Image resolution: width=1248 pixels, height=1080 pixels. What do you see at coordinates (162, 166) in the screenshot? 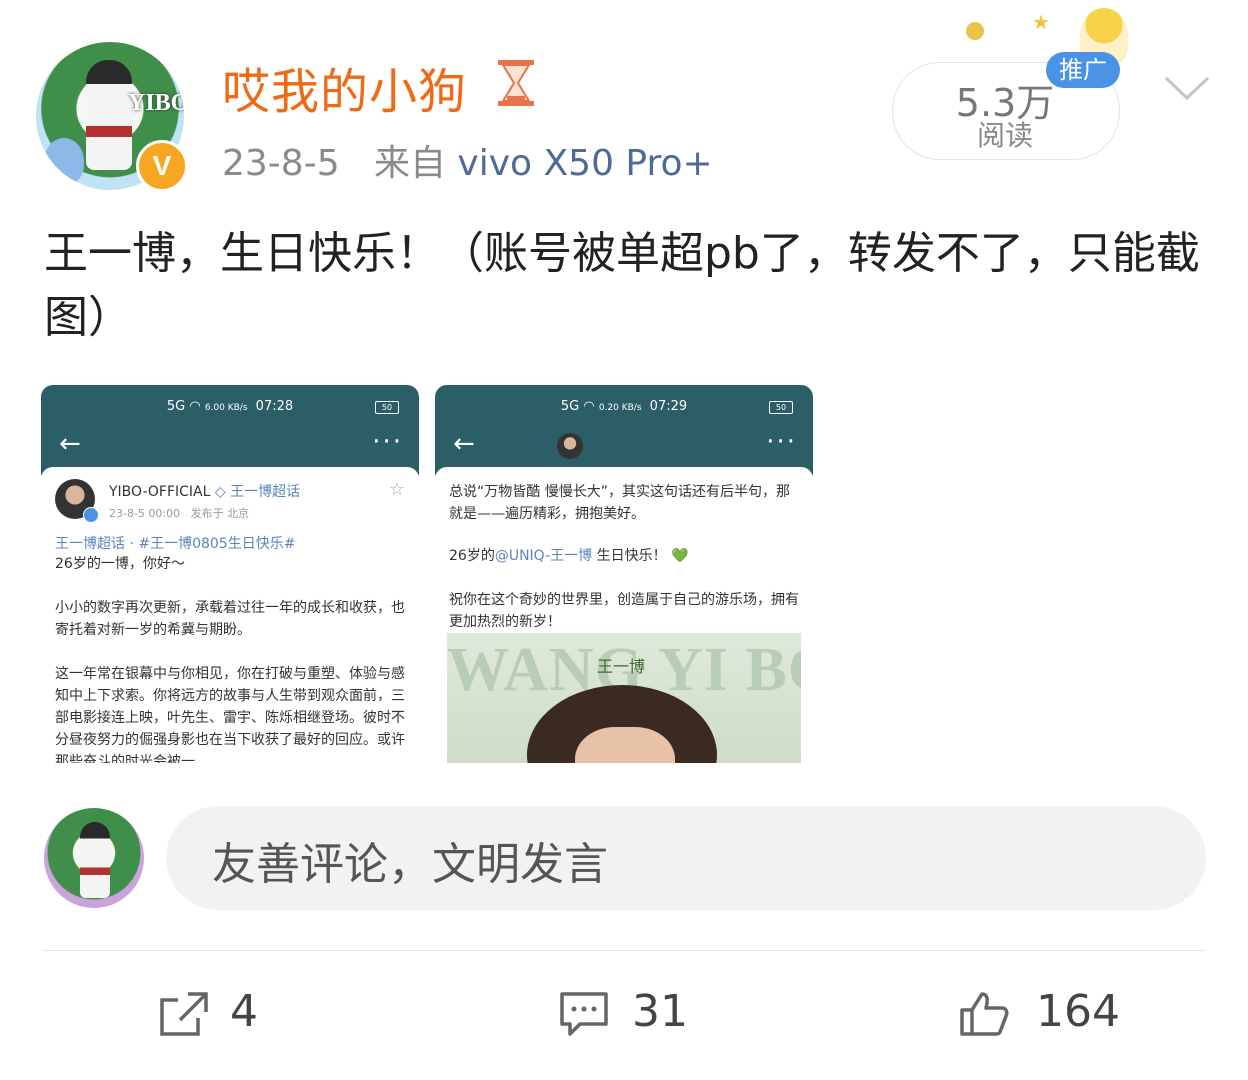
I see `verified-badge-icon: V` at bounding box center [162, 166].